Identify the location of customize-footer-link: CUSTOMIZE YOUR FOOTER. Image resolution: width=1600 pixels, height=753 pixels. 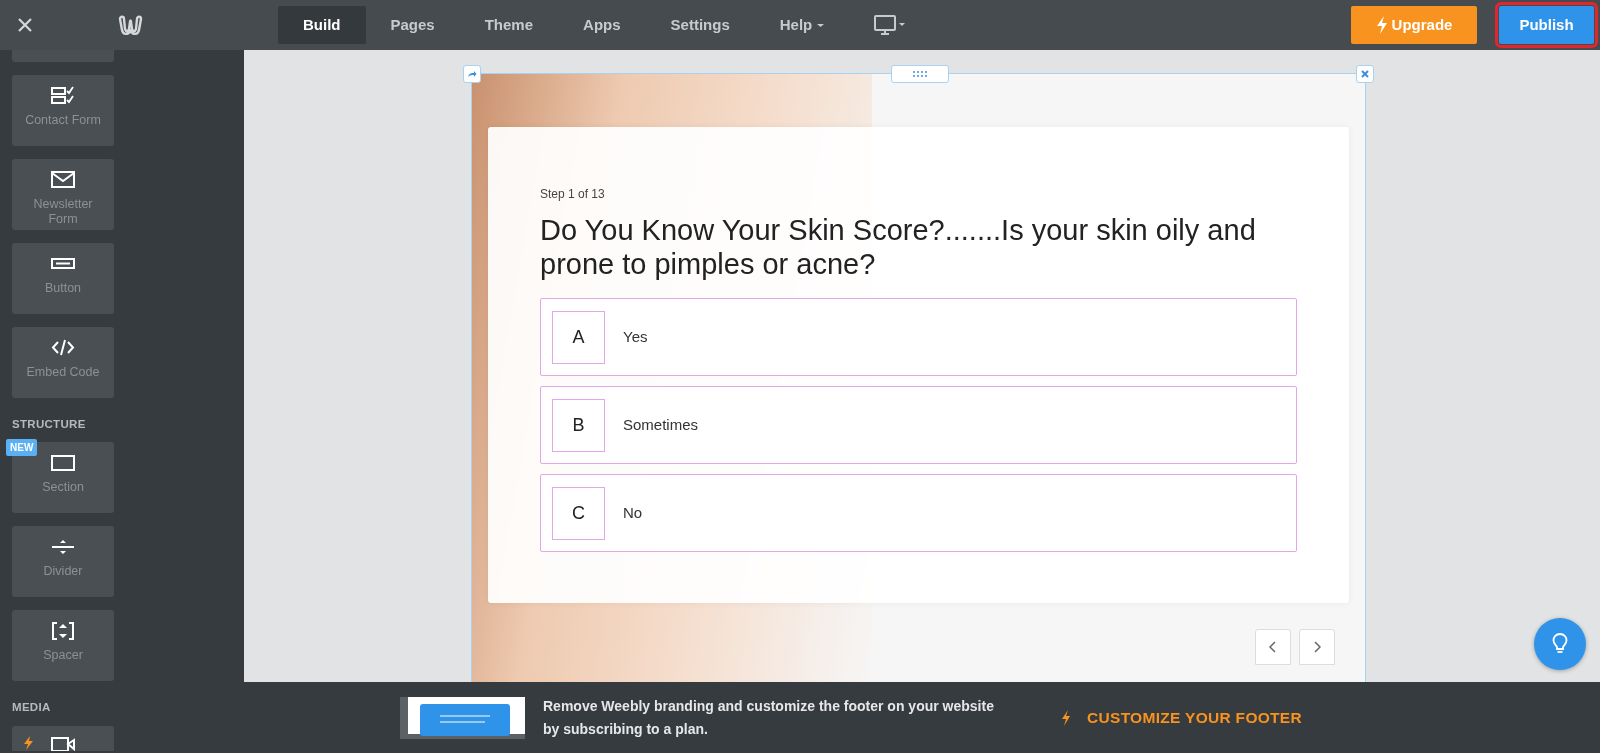
(1181, 717).